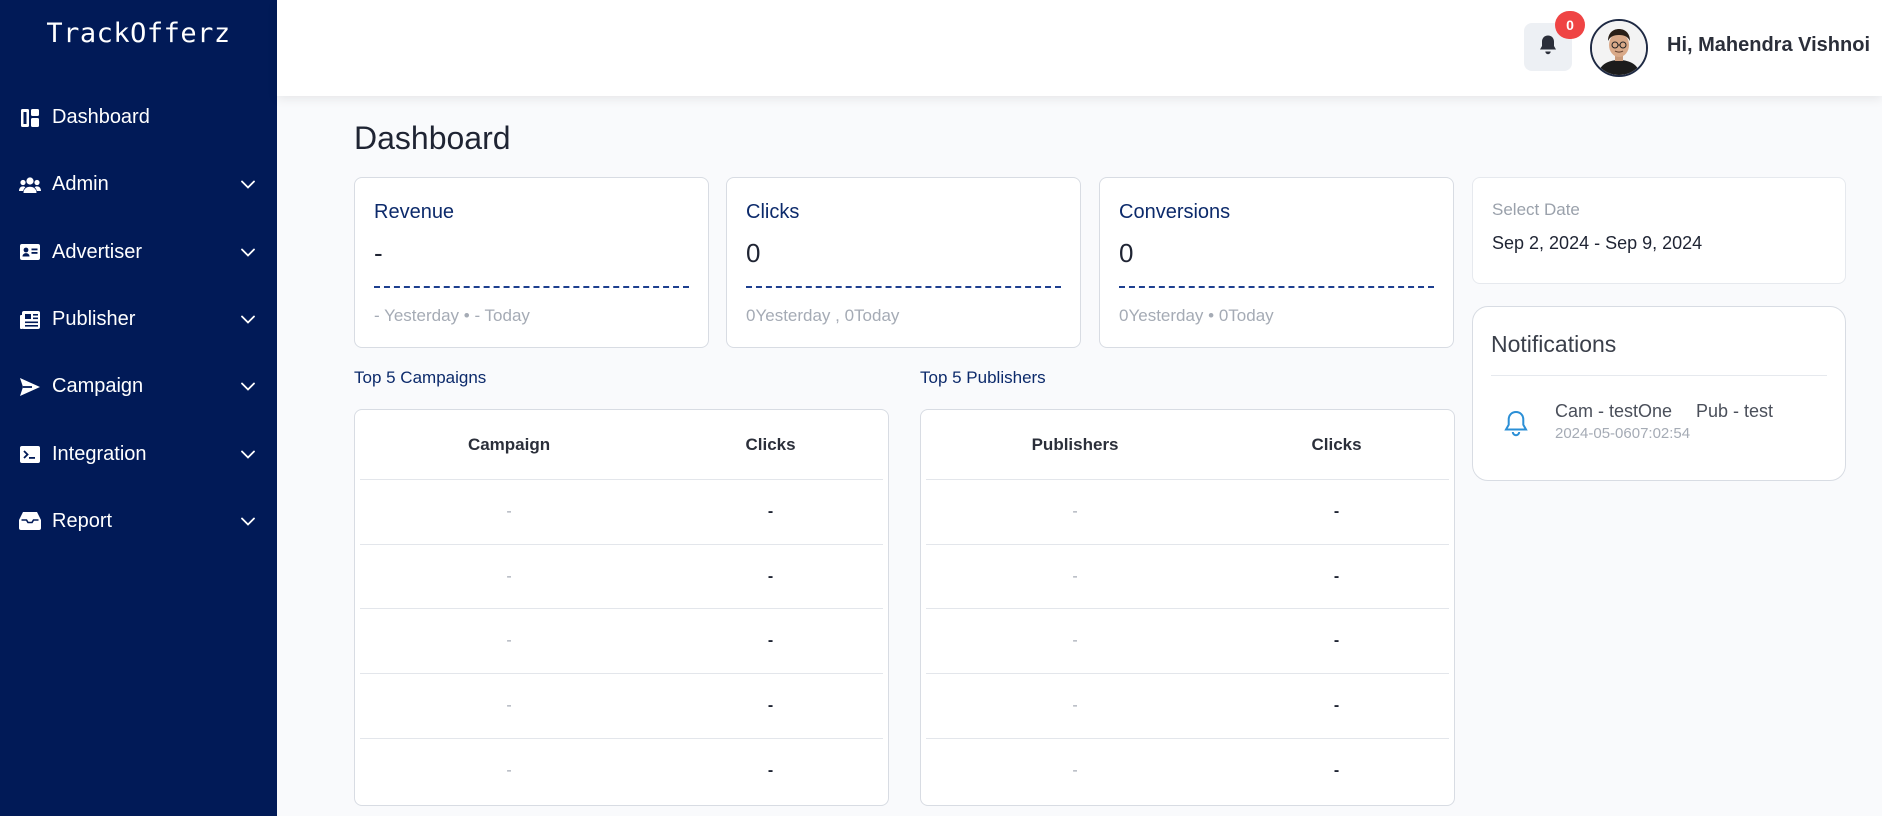  I want to click on sidebar-item-label: Report, so click(82, 520).